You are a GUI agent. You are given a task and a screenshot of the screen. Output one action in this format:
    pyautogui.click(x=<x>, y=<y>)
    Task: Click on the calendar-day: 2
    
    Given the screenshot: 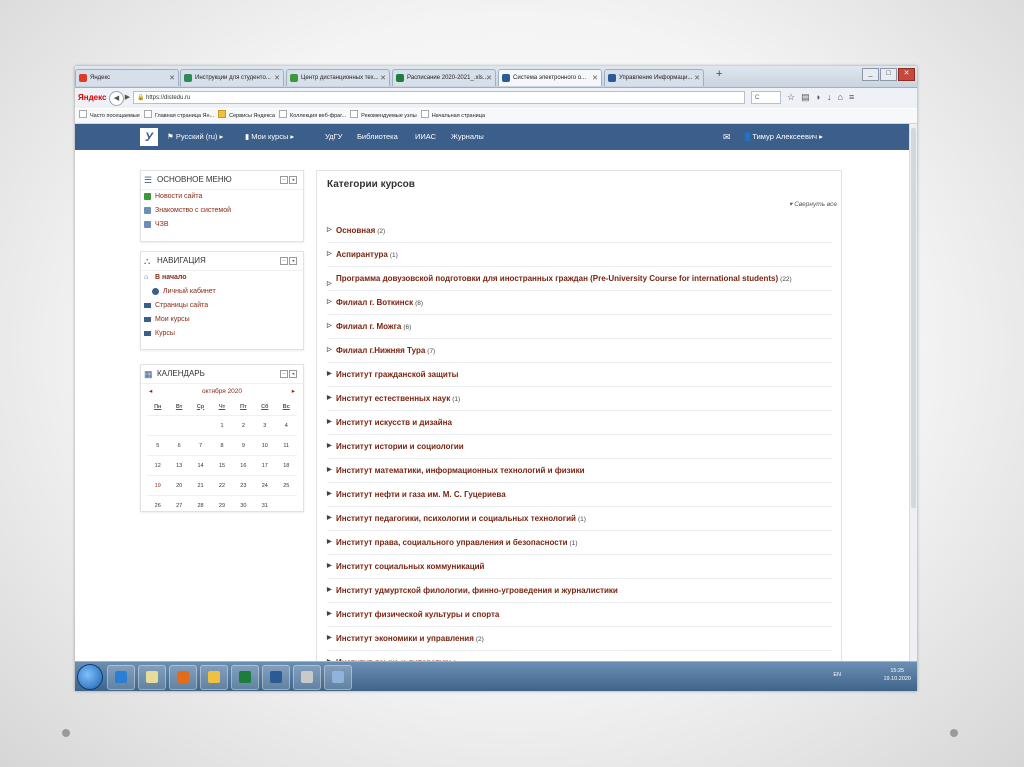 What is the action you would take?
    pyautogui.click(x=243, y=425)
    